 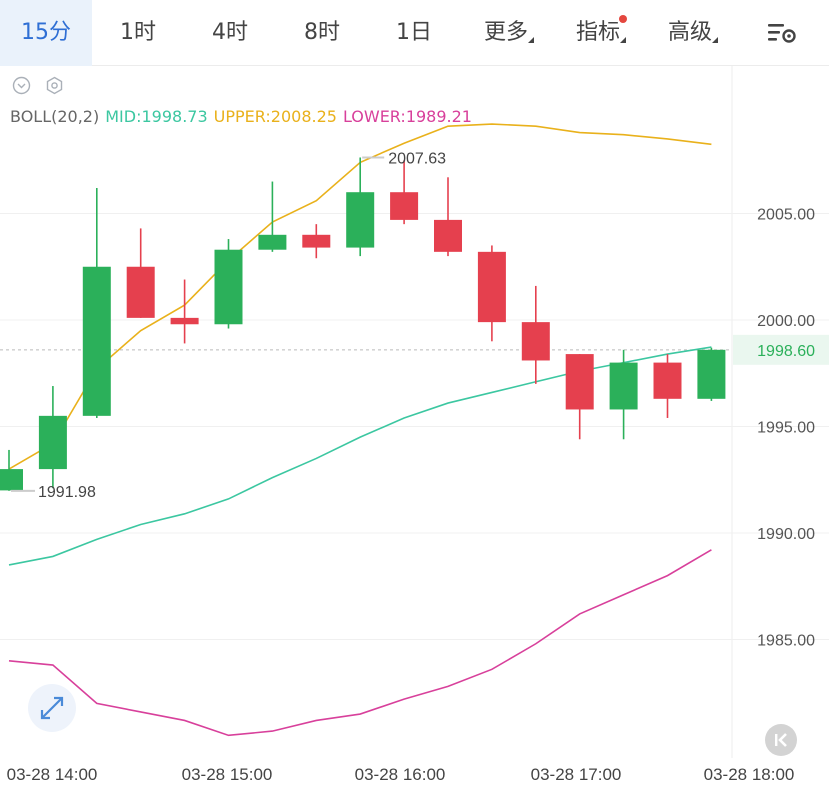 I want to click on tab-label: 指标, so click(x=597, y=32).